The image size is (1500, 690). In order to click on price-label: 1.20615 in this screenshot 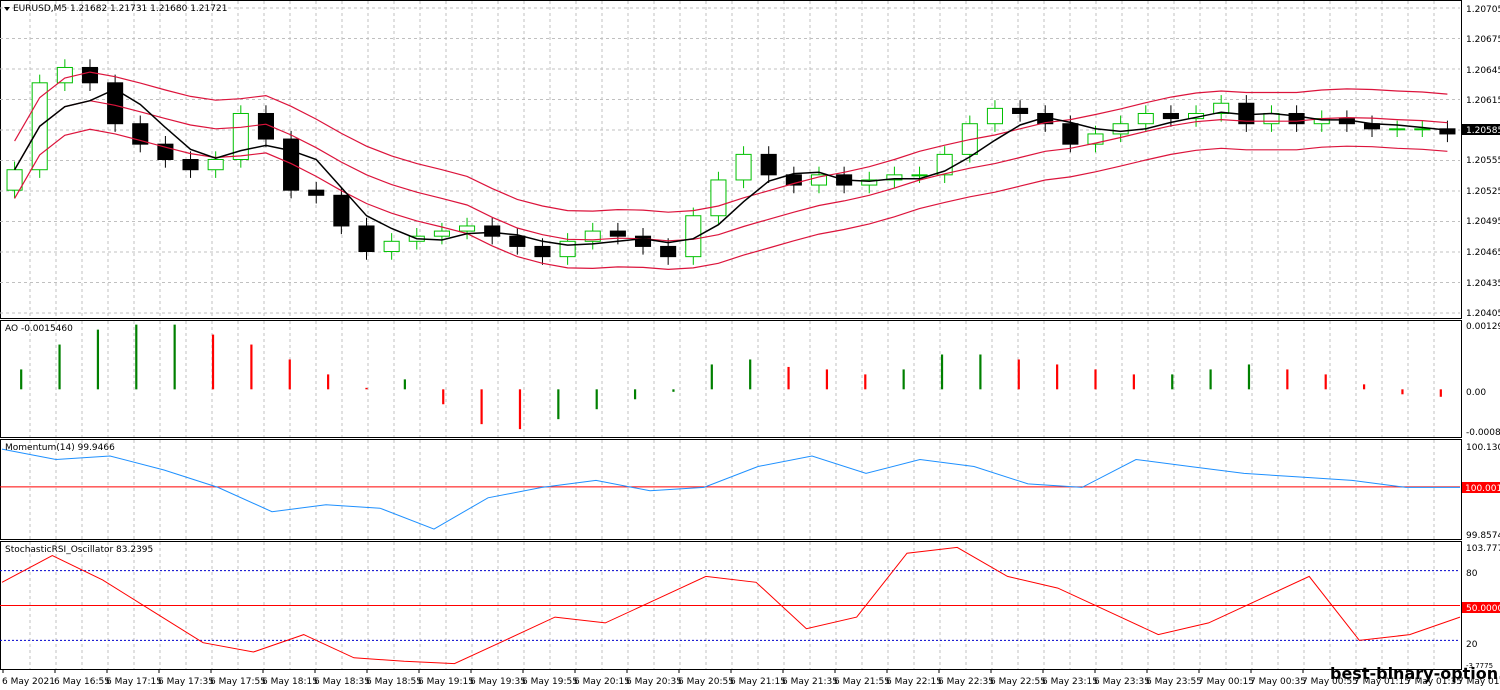, I will do `click(1483, 101)`.